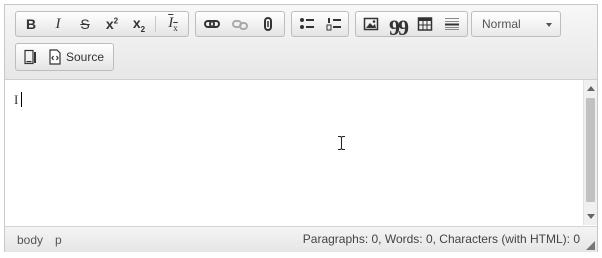 This screenshot has width=602, height=258. I want to click on numbered-list-icon, so click(333, 24).